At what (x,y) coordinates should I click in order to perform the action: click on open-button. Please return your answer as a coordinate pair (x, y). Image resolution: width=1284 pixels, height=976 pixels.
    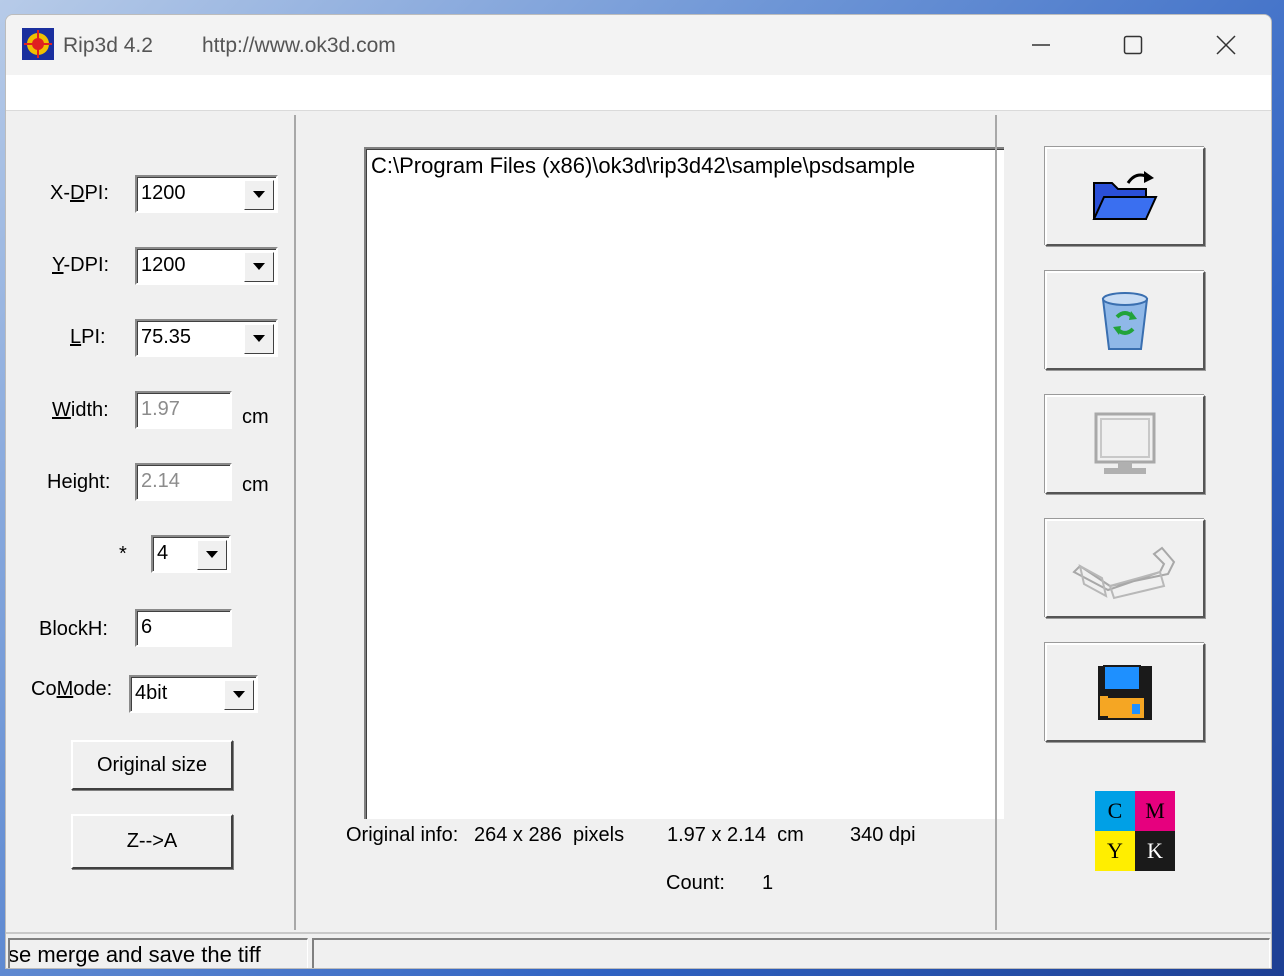
    Looking at the image, I should click on (1125, 196).